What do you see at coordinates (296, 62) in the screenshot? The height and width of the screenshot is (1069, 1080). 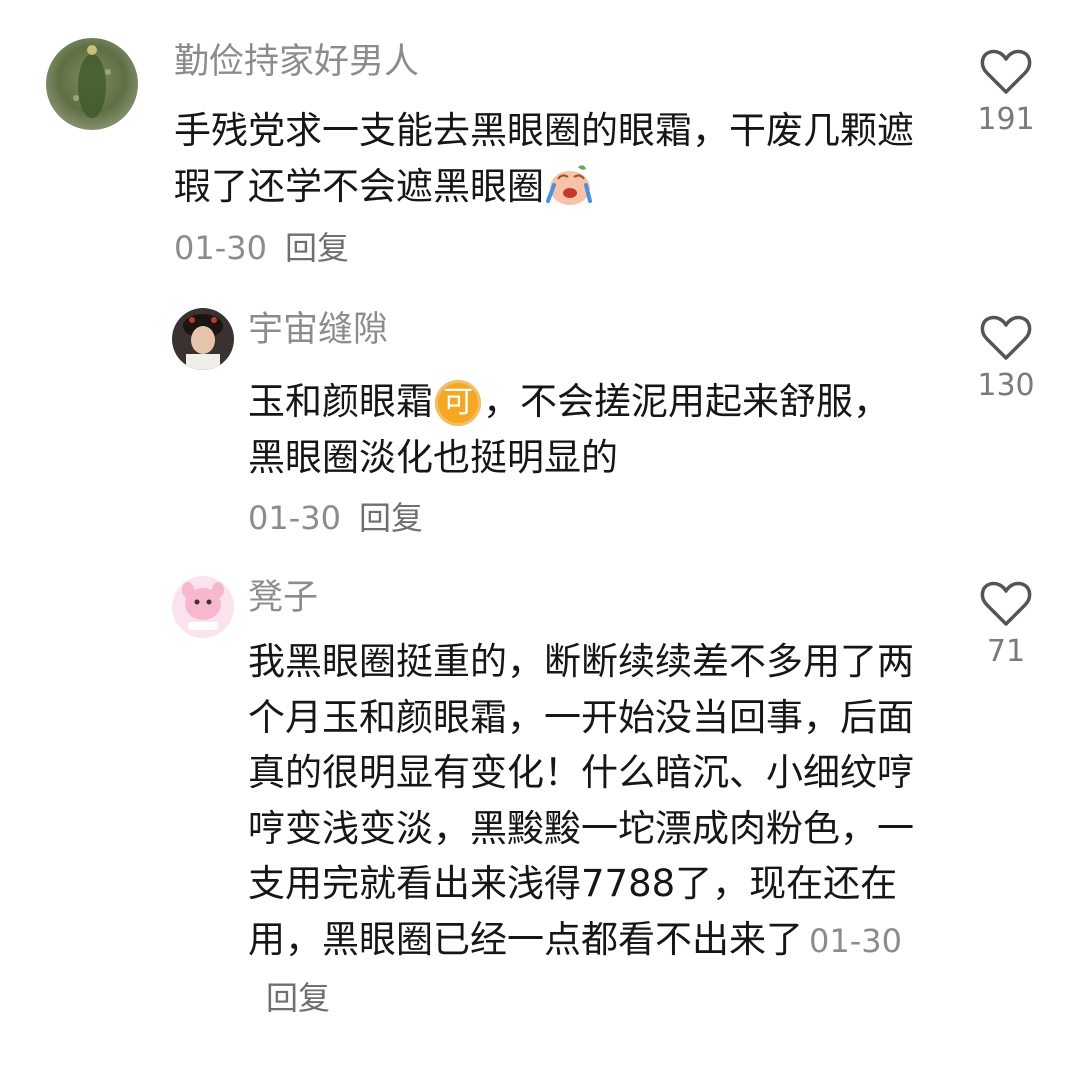 I see `username: 勤俭持家好男人` at bounding box center [296, 62].